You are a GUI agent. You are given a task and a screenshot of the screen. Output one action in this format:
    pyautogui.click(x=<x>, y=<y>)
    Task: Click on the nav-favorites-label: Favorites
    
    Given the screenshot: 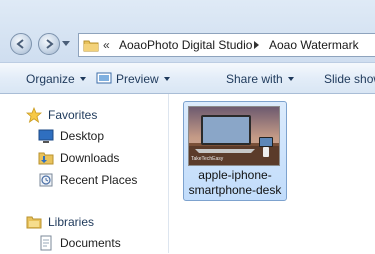 What is the action you would take?
    pyautogui.click(x=73, y=115)
    